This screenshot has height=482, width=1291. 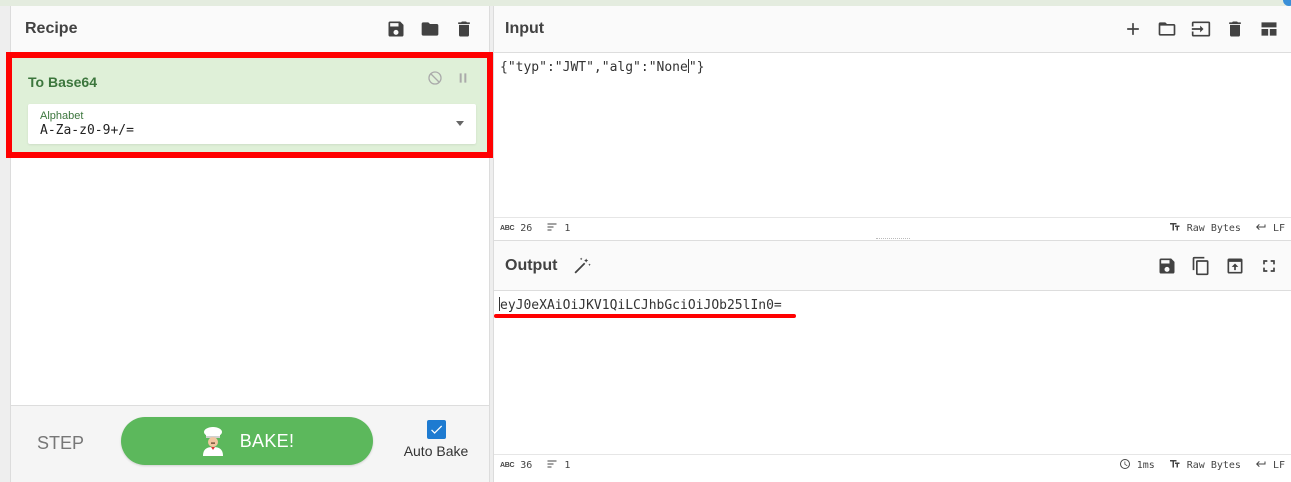 I want to click on output-eol: LF, so click(x=1270, y=465).